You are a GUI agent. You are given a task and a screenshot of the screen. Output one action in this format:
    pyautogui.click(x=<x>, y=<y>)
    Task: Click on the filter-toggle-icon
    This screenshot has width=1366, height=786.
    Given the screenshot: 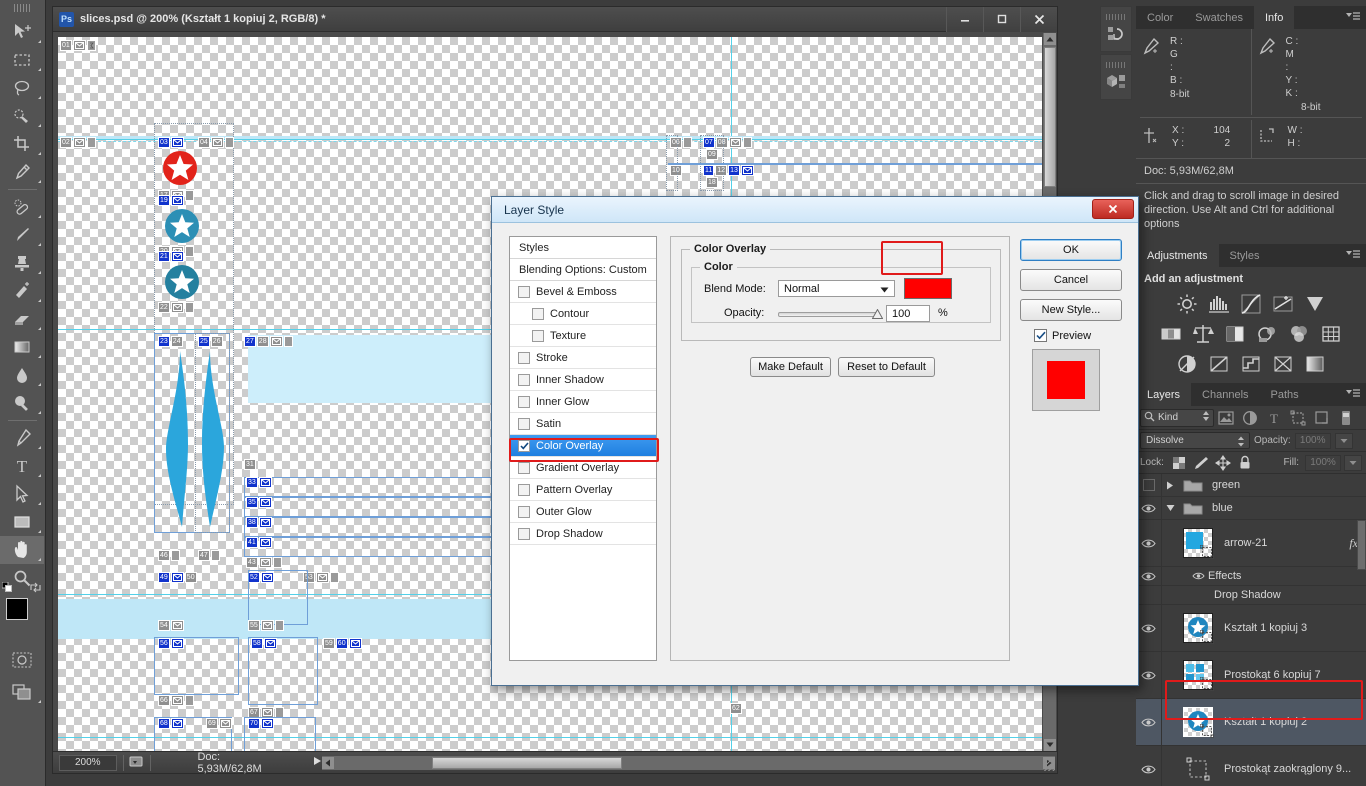 What is the action you would take?
    pyautogui.click(x=1346, y=418)
    